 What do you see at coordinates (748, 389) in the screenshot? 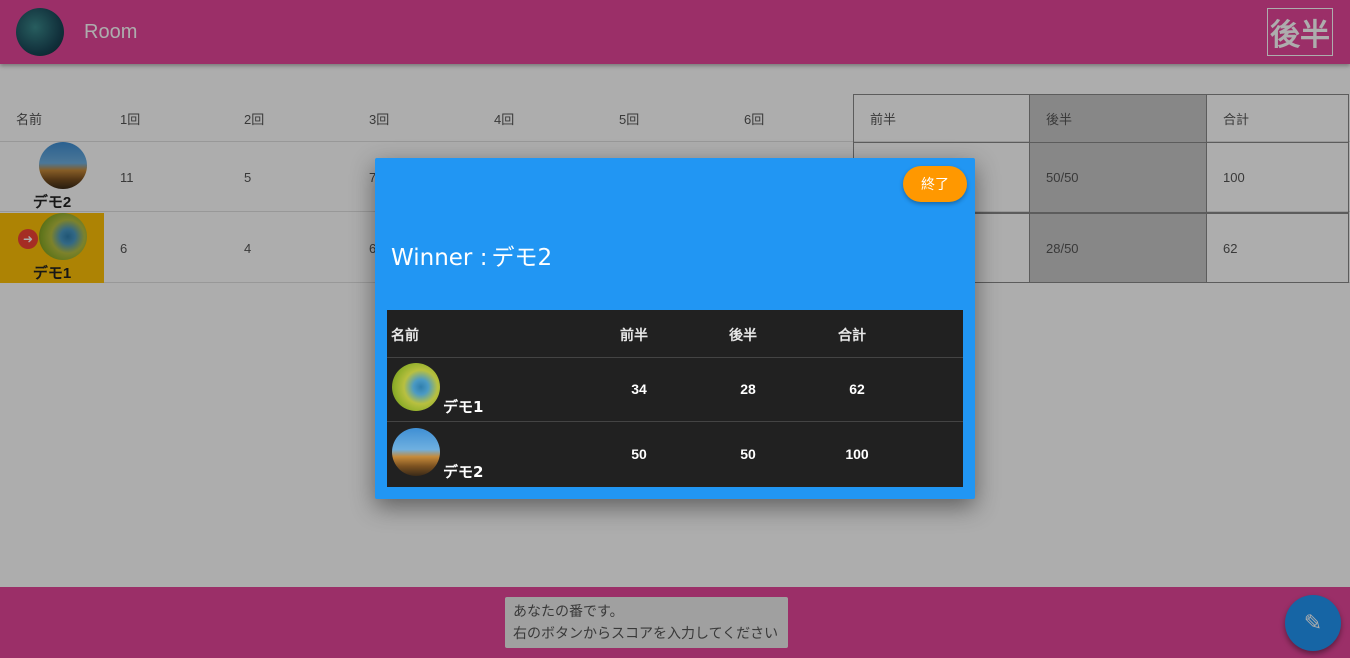
I see `result-second-half: 28` at bounding box center [748, 389].